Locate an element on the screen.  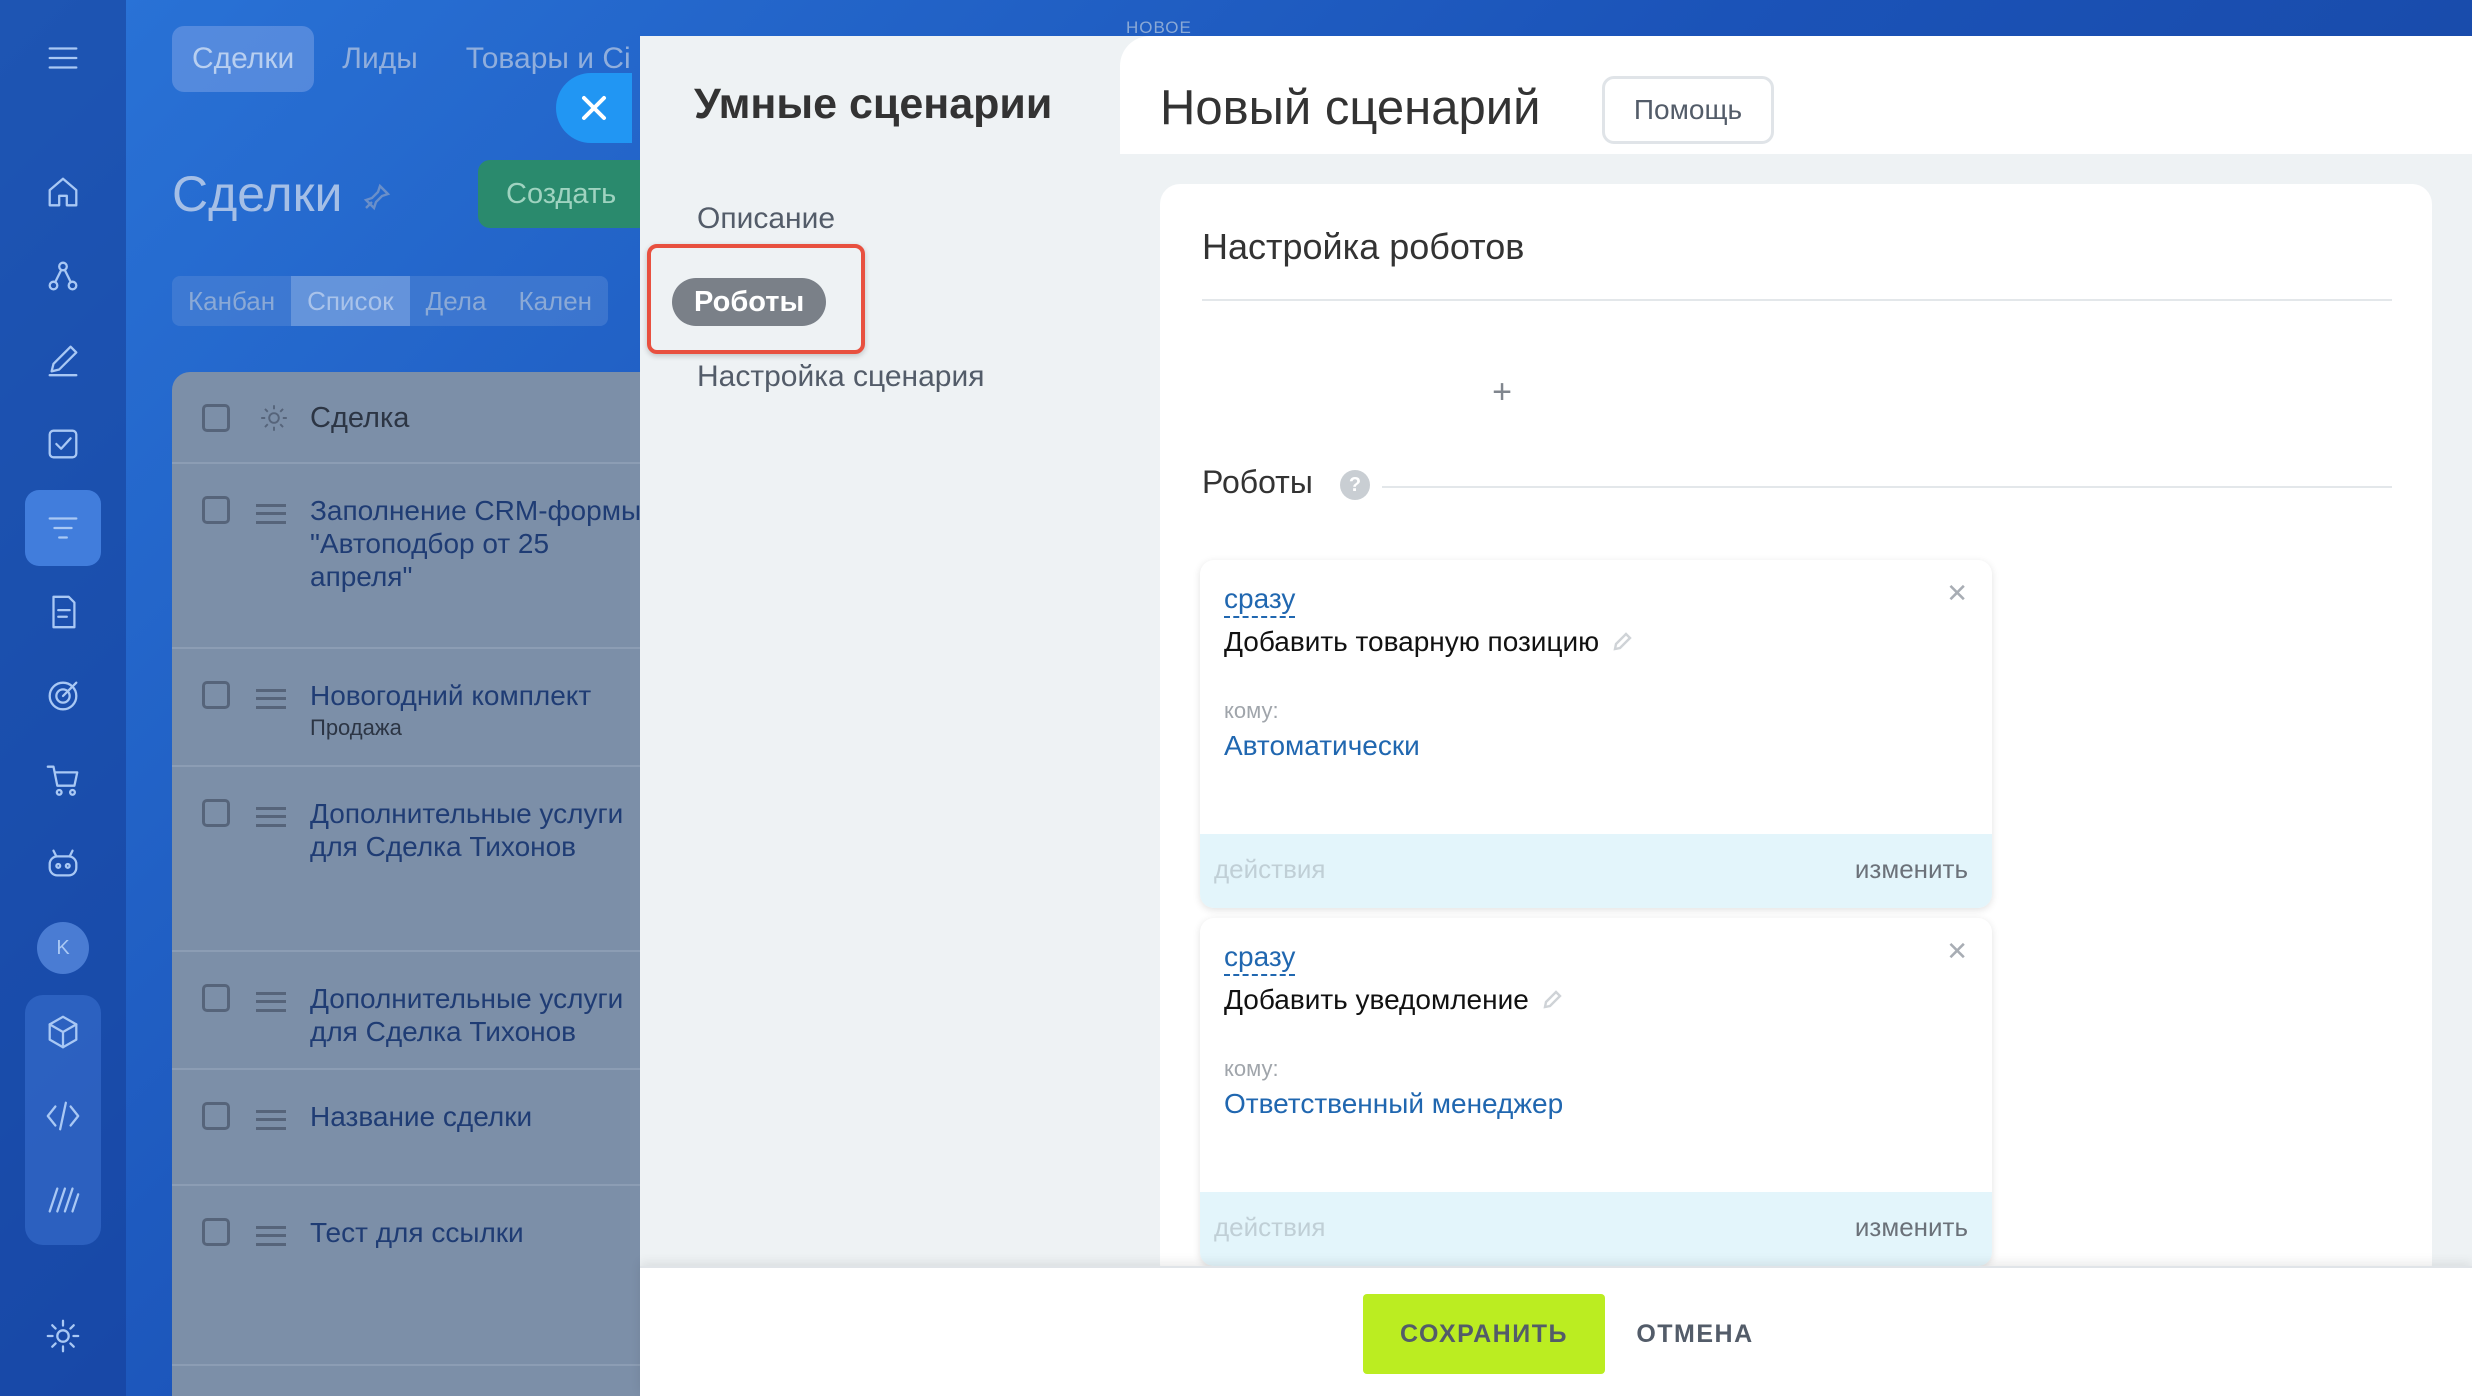
tab-calendar: Кален is located at coordinates (555, 301).